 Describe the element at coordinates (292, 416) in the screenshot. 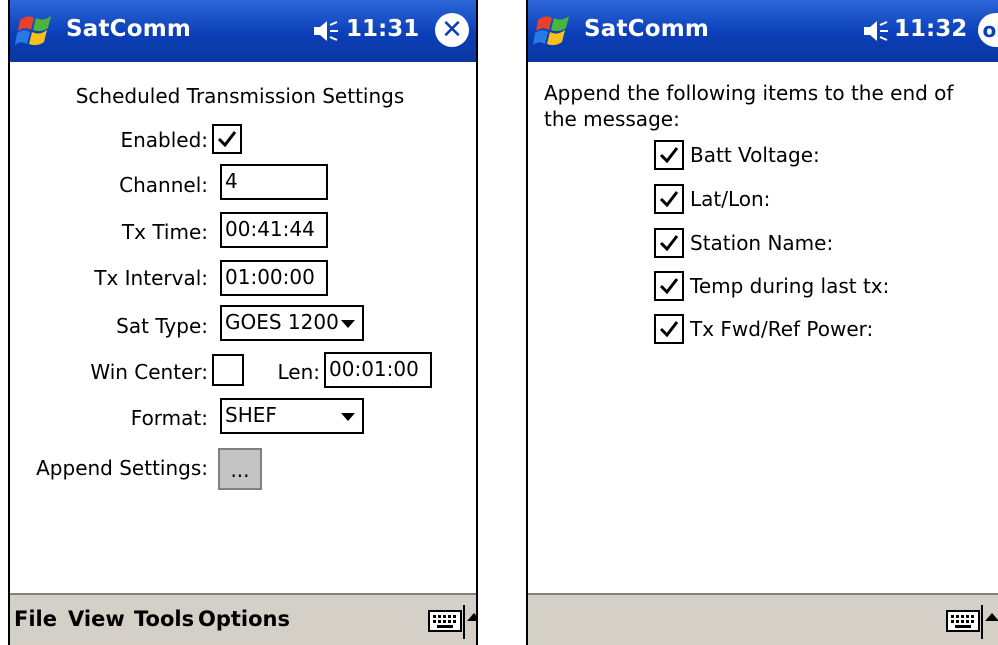

I see `format-dropdown: SHEF` at that location.